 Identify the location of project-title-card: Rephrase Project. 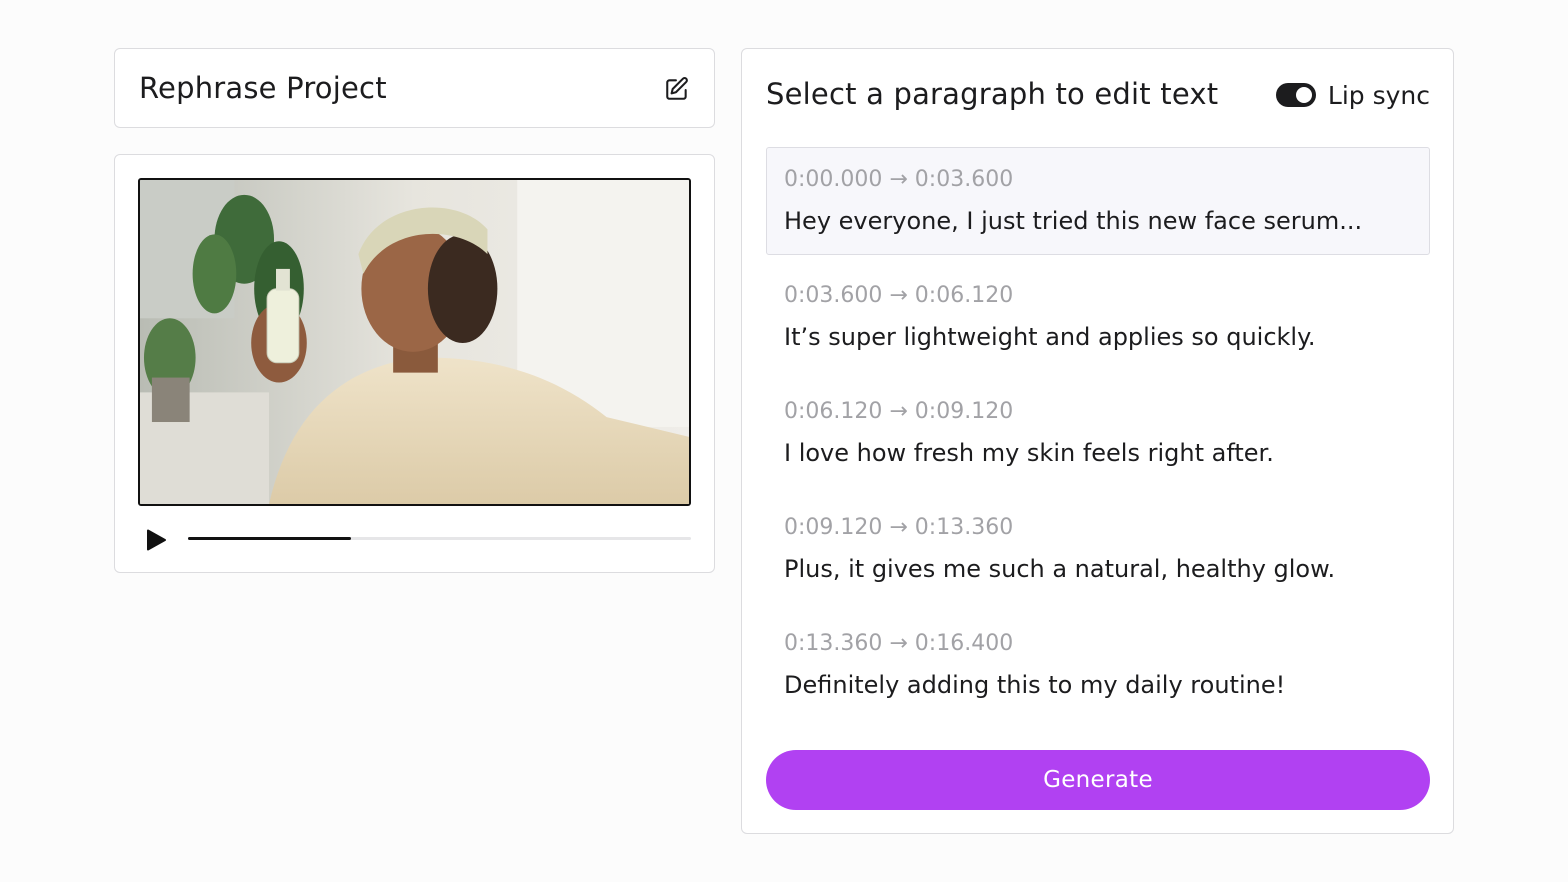
(414, 88).